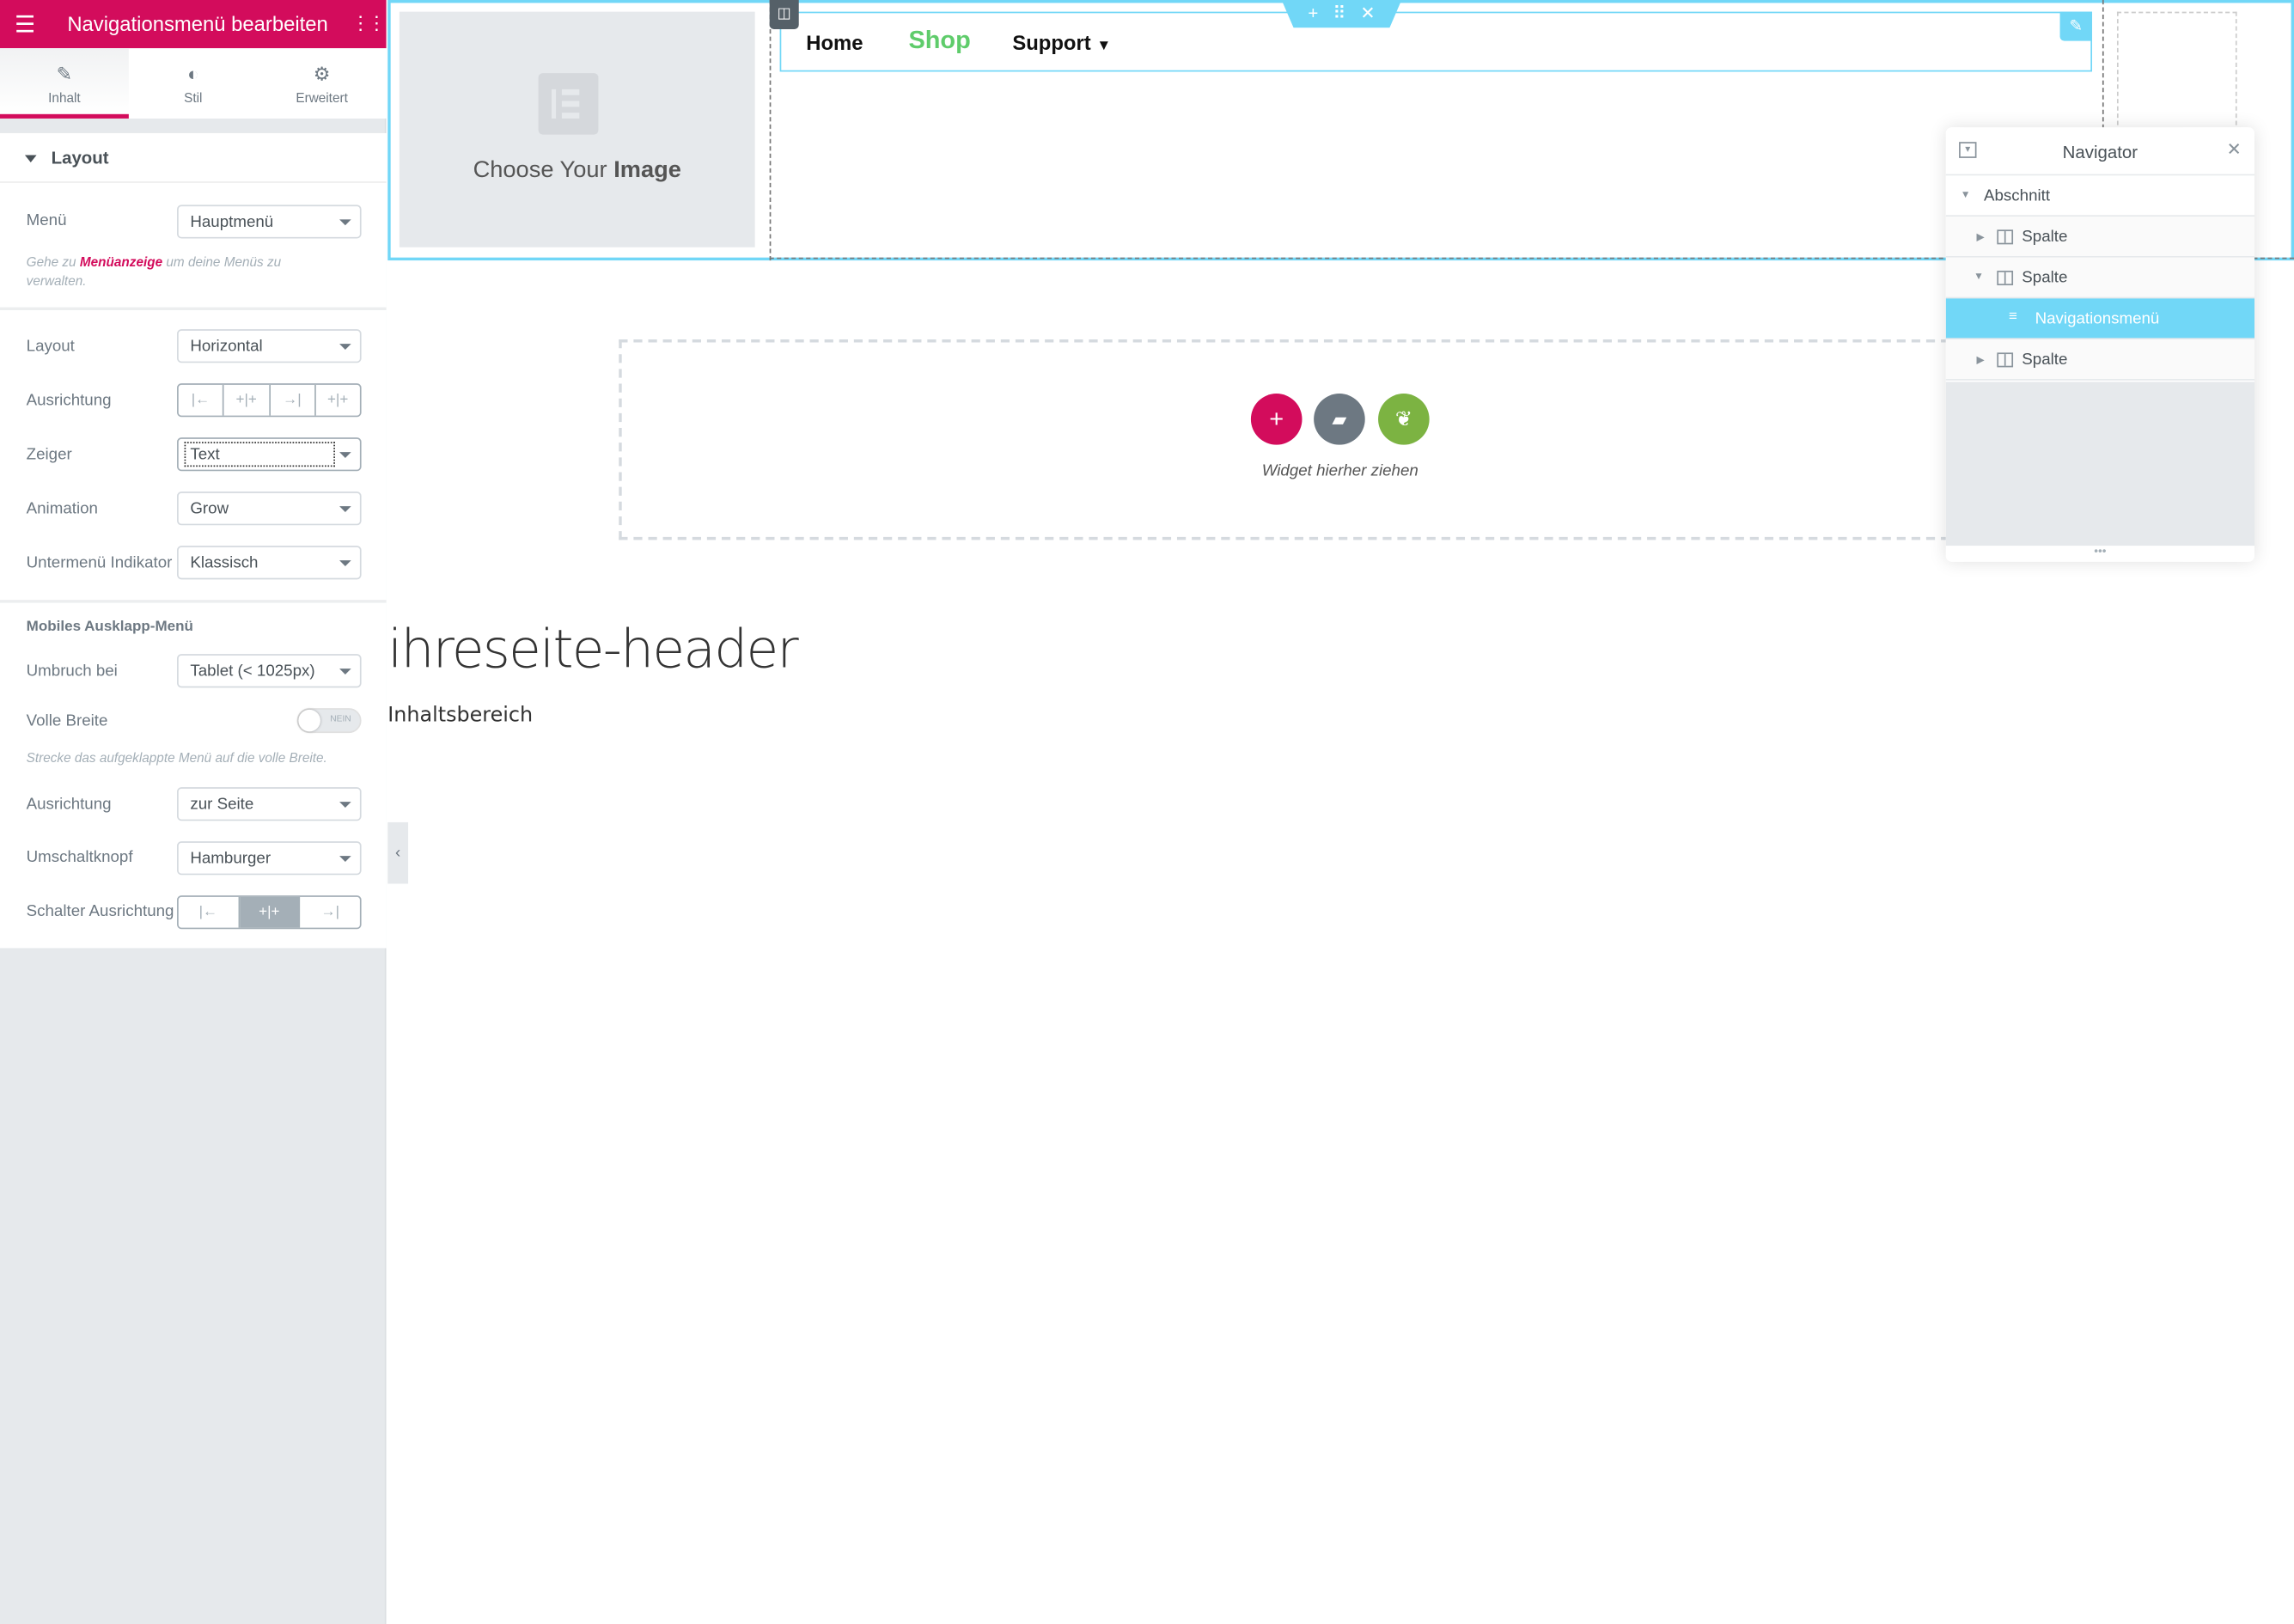  Describe the element at coordinates (309, 720) in the screenshot. I see `toggle-knob` at that location.